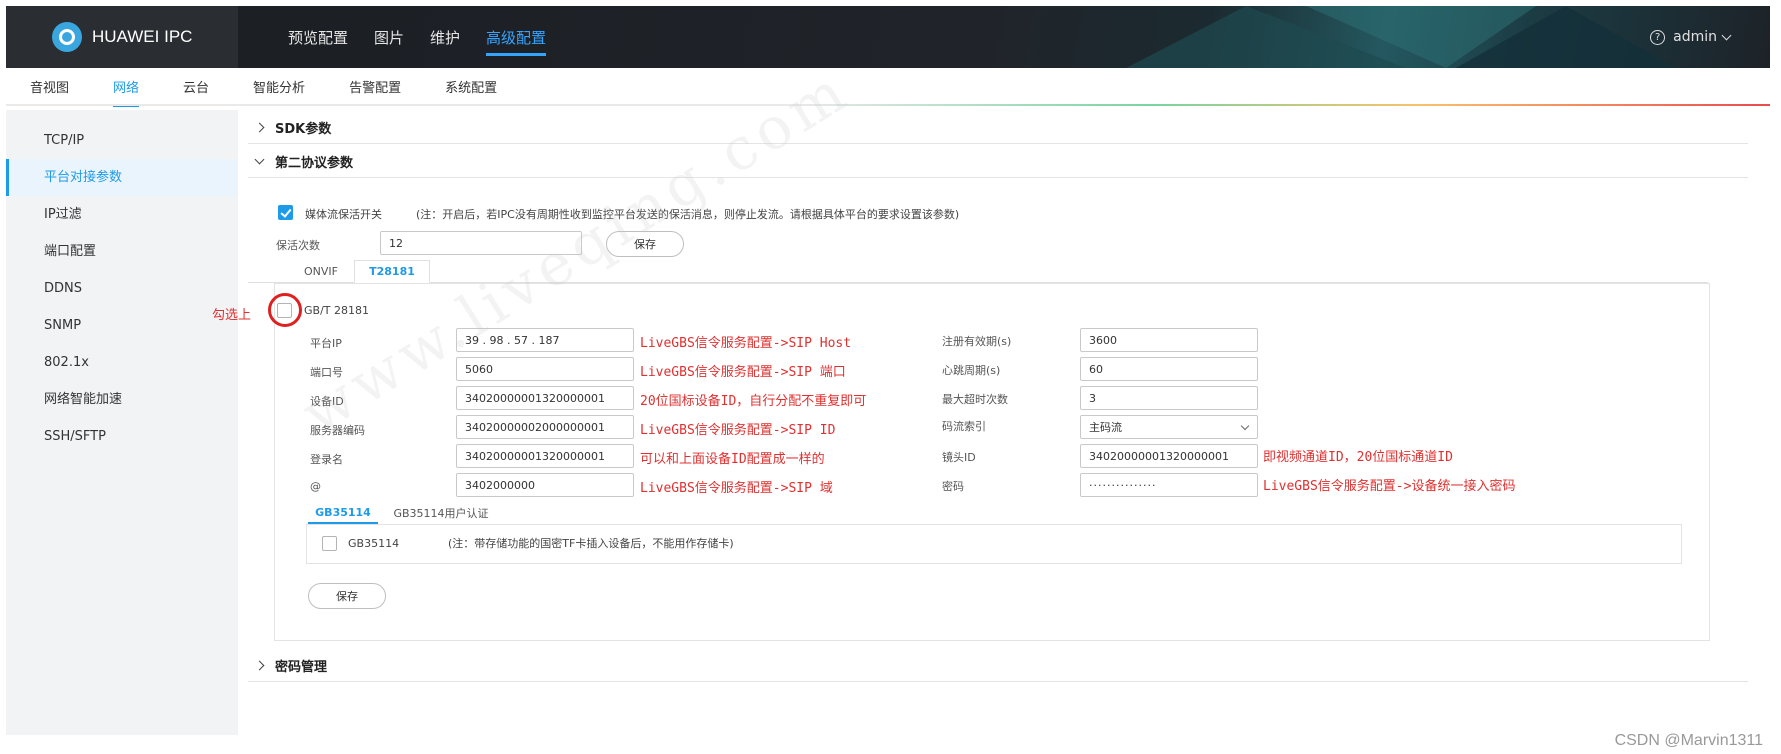  Describe the element at coordinates (337, 430) in the screenshot. I see `field-label: 服务器编码` at that location.